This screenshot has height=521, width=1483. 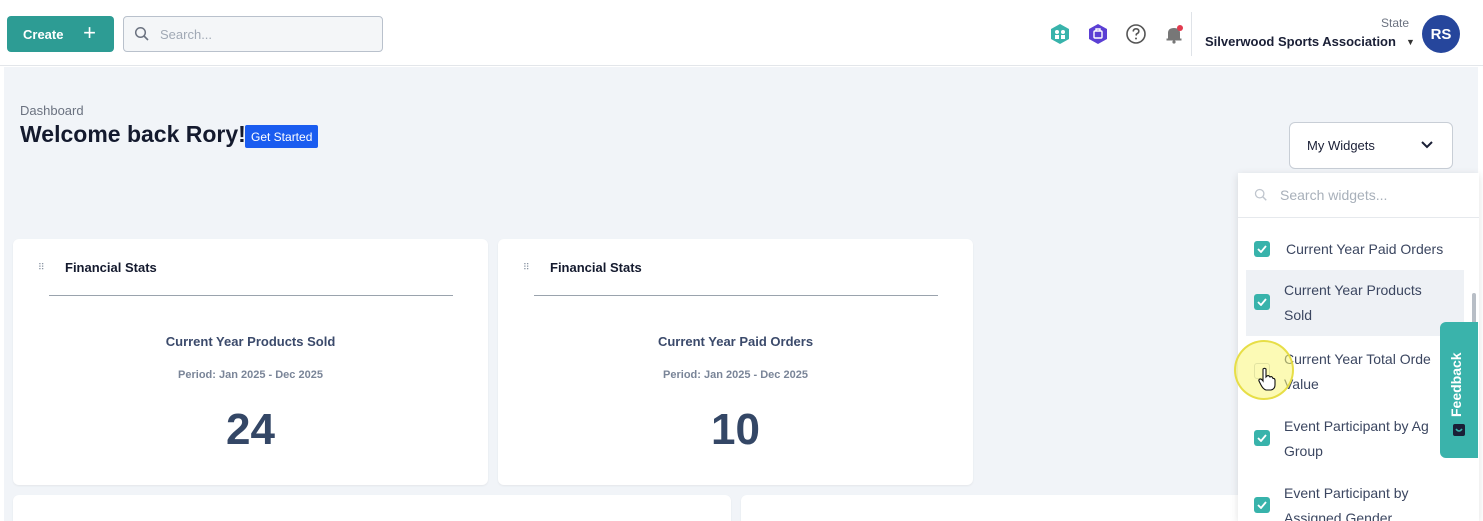 What do you see at coordinates (1346, 503) in the screenshot?
I see `widget-option-label: Event Participant by Assigned Gender` at bounding box center [1346, 503].